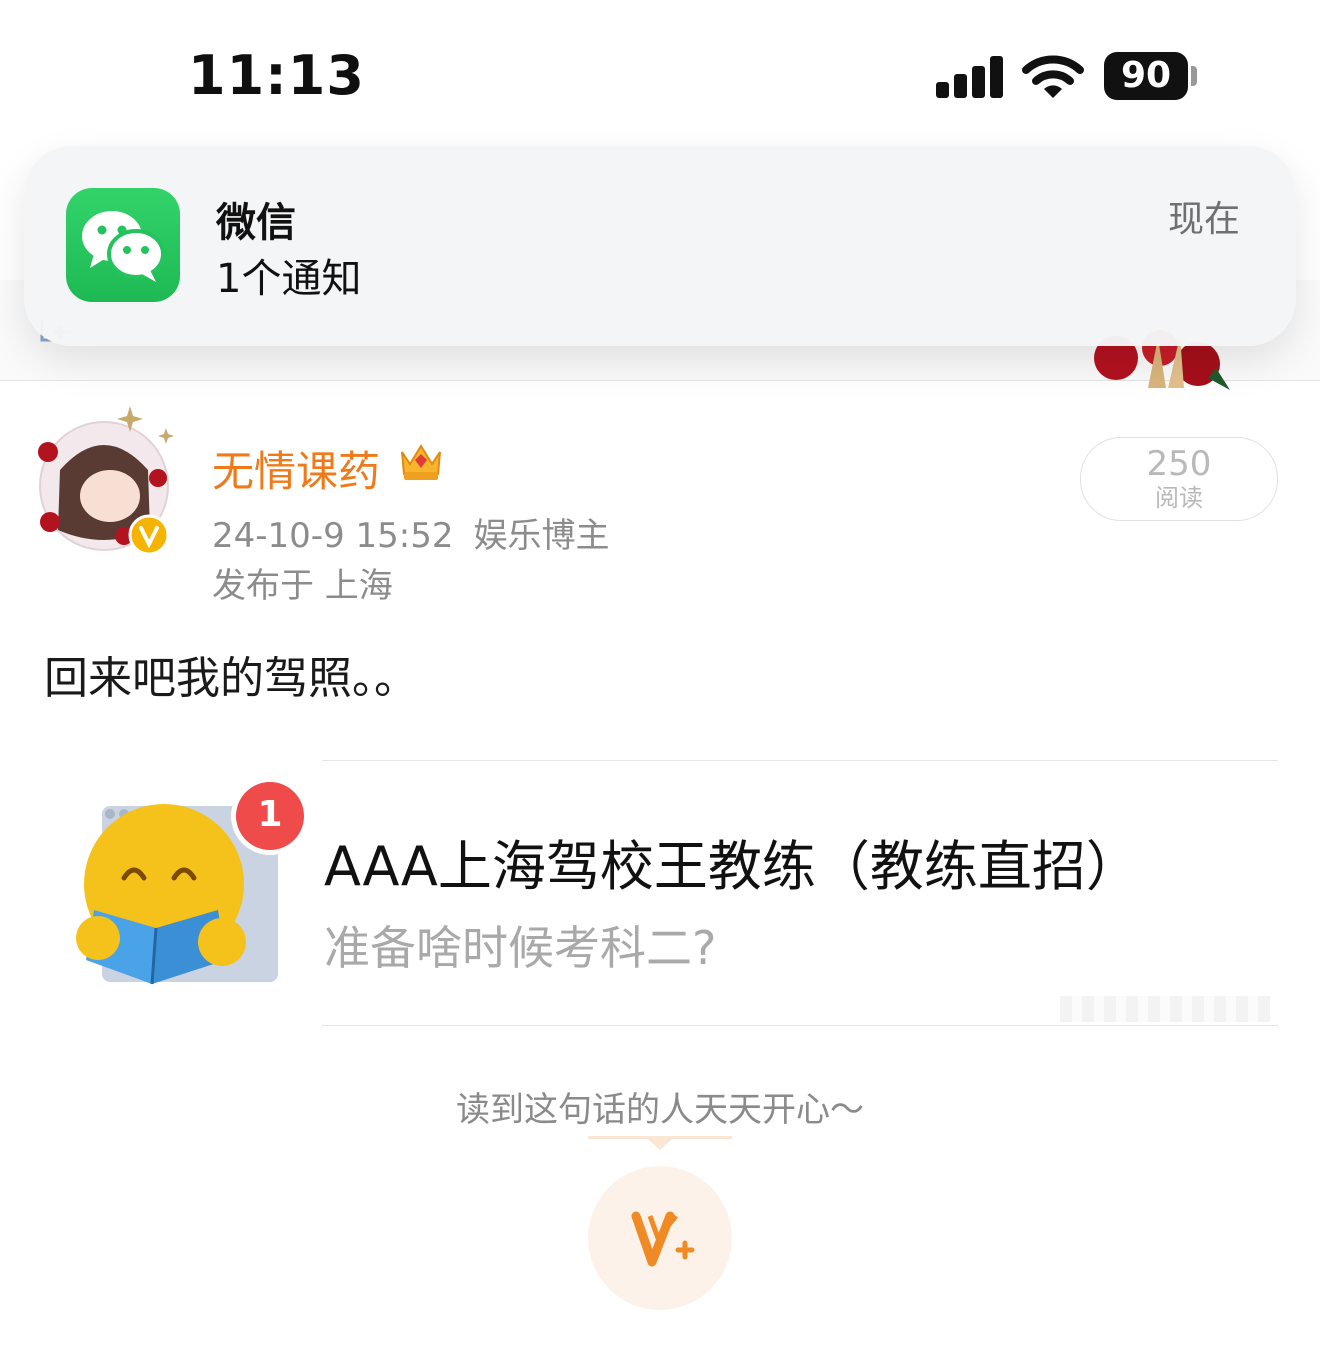 Image resolution: width=1320 pixels, height=1348 pixels. Describe the element at coordinates (732, 861) in the screenshot. I see `card-title: AAA上海驾校王教练（教练直招）` at that location.